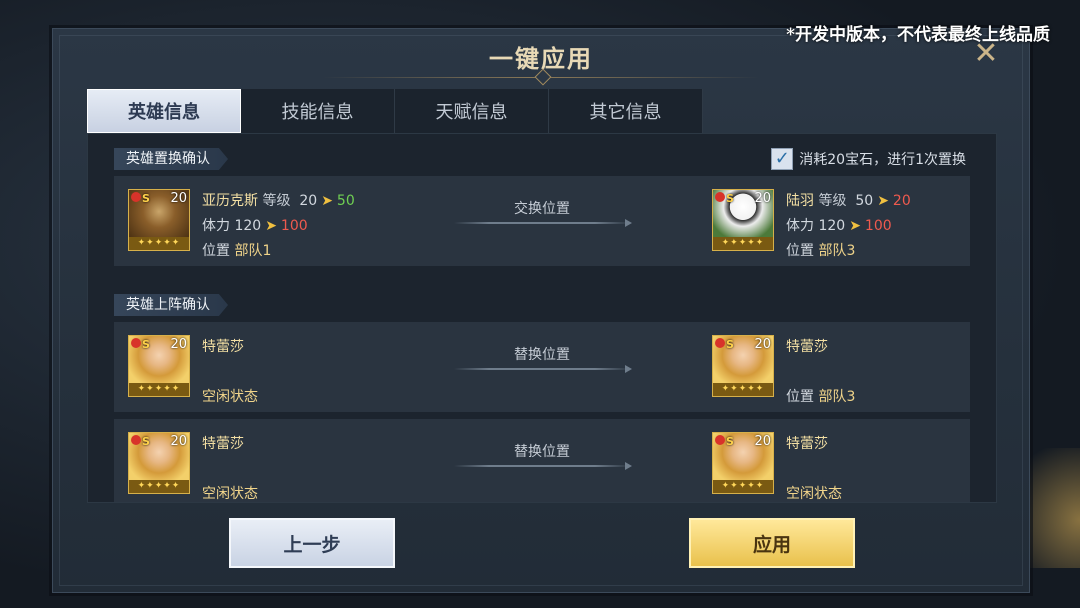 This screenshot has width=1080, height=608. I want to click on tab-other-info: 其它信息, so click(626, 111).